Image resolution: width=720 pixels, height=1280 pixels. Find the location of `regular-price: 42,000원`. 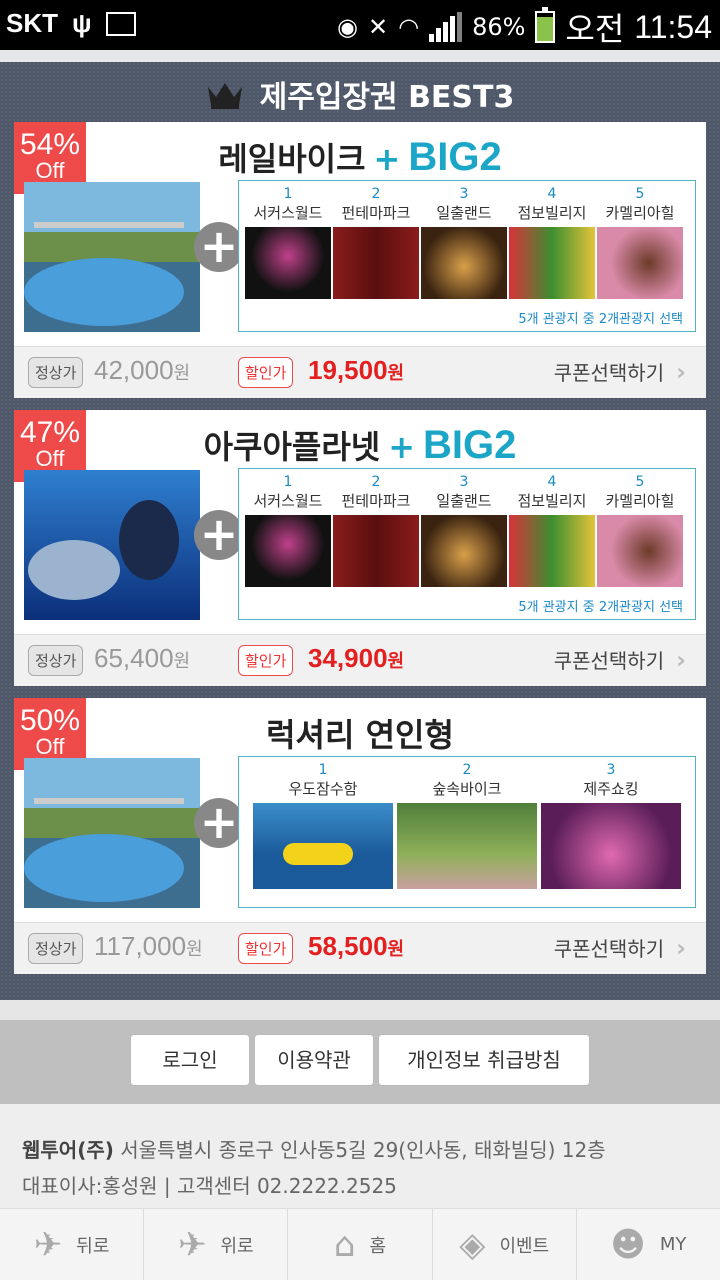

regular-price: 42,000원 is located at coordinates (142, 370).